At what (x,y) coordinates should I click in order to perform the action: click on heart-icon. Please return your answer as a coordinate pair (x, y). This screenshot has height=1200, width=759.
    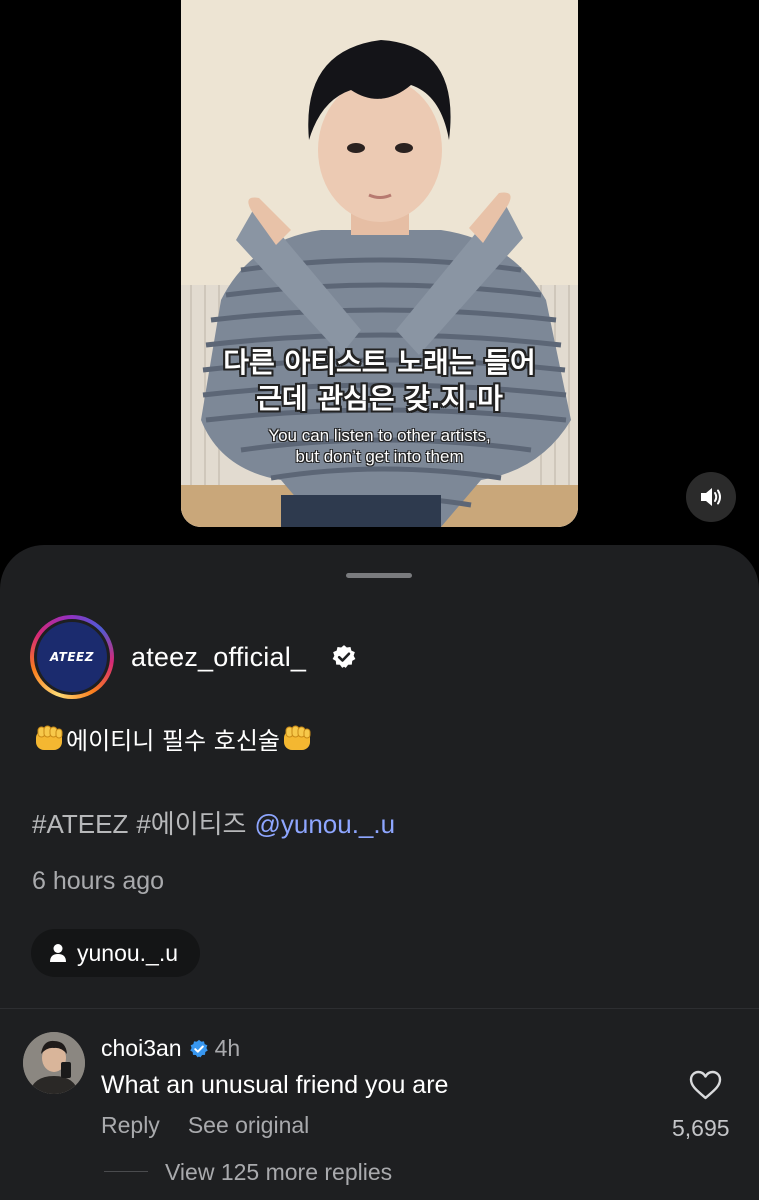
    Looking at the image, I should click on (705, 1085).